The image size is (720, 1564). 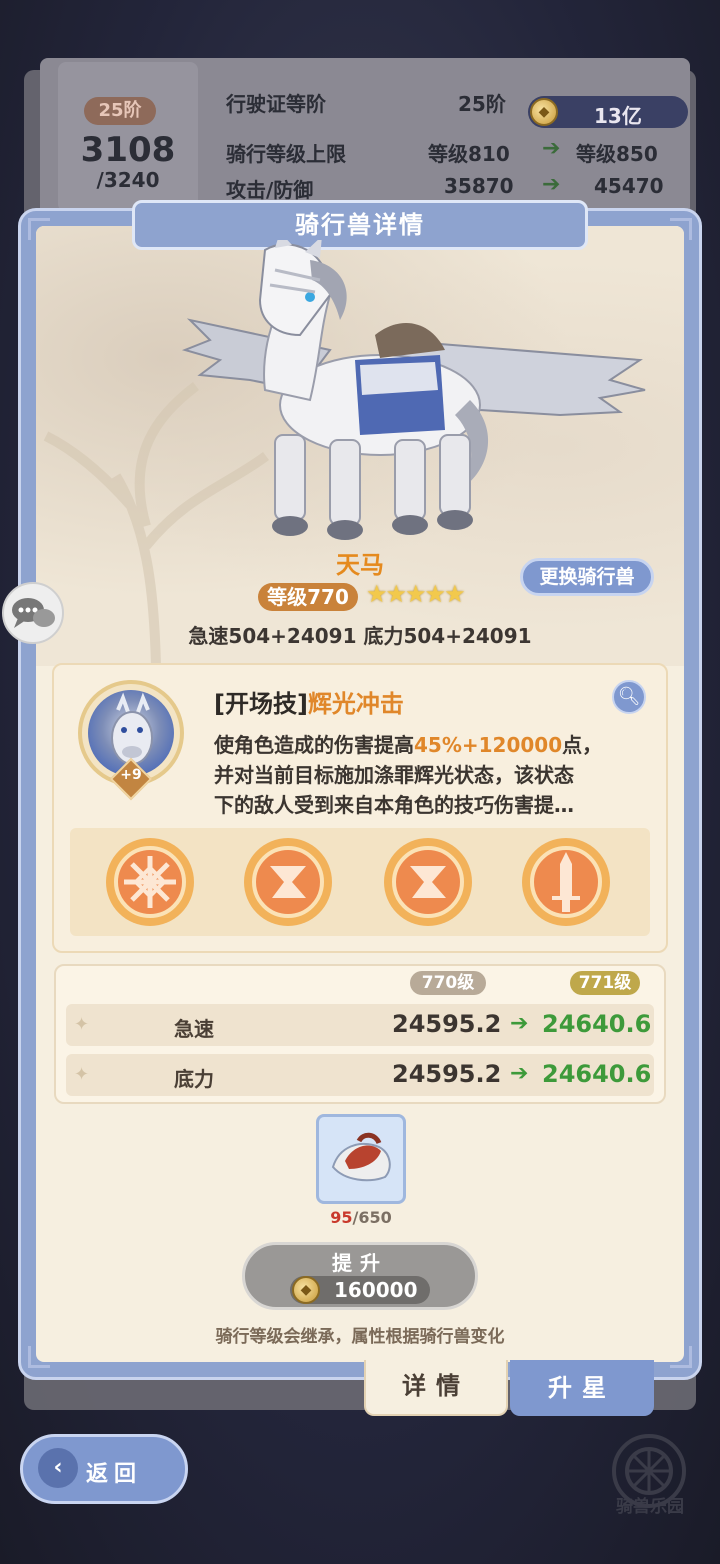 I want to click on back-button-label: 返回, so click(x=114, y=1474).